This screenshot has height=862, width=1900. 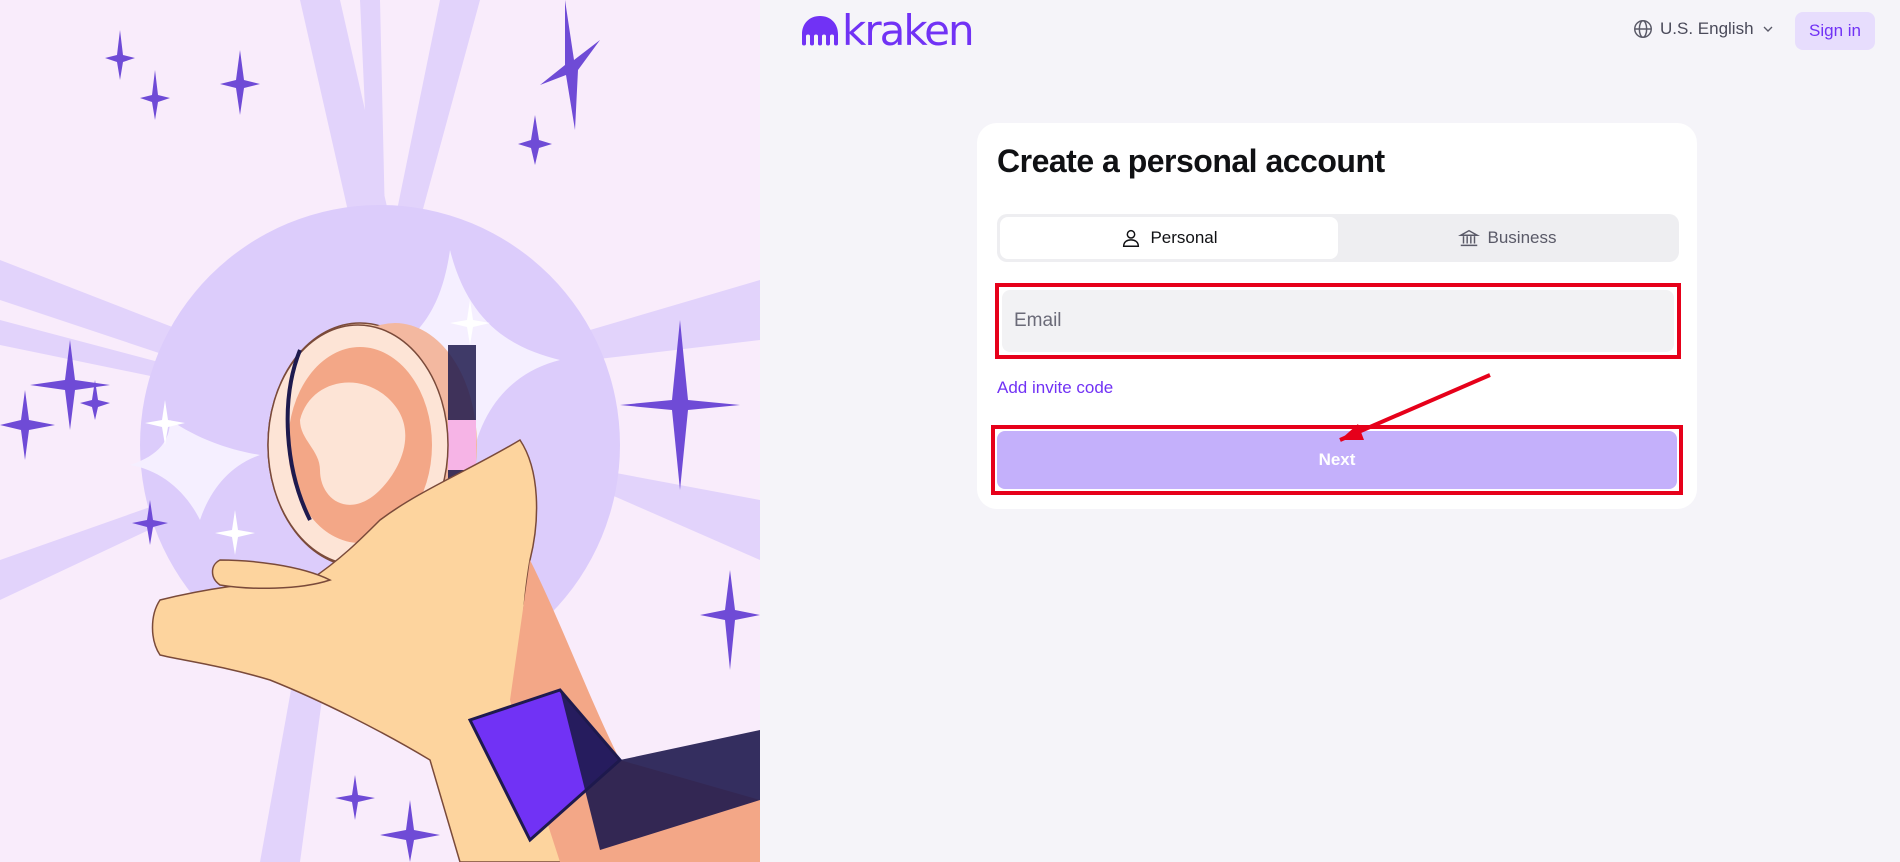 I want to click on kraken-logo-icon, so click(x=820, y=31).